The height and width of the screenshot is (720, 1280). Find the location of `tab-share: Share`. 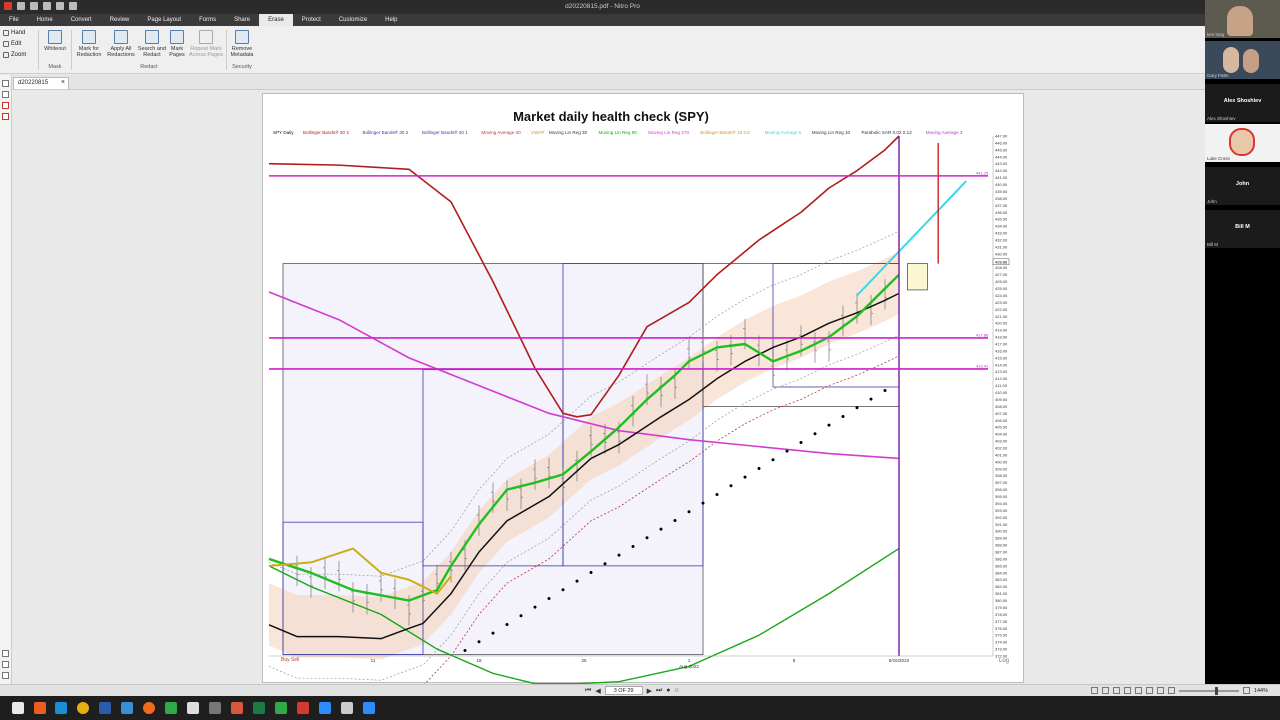

tab-share: Share is located at coordinates (242, 20).